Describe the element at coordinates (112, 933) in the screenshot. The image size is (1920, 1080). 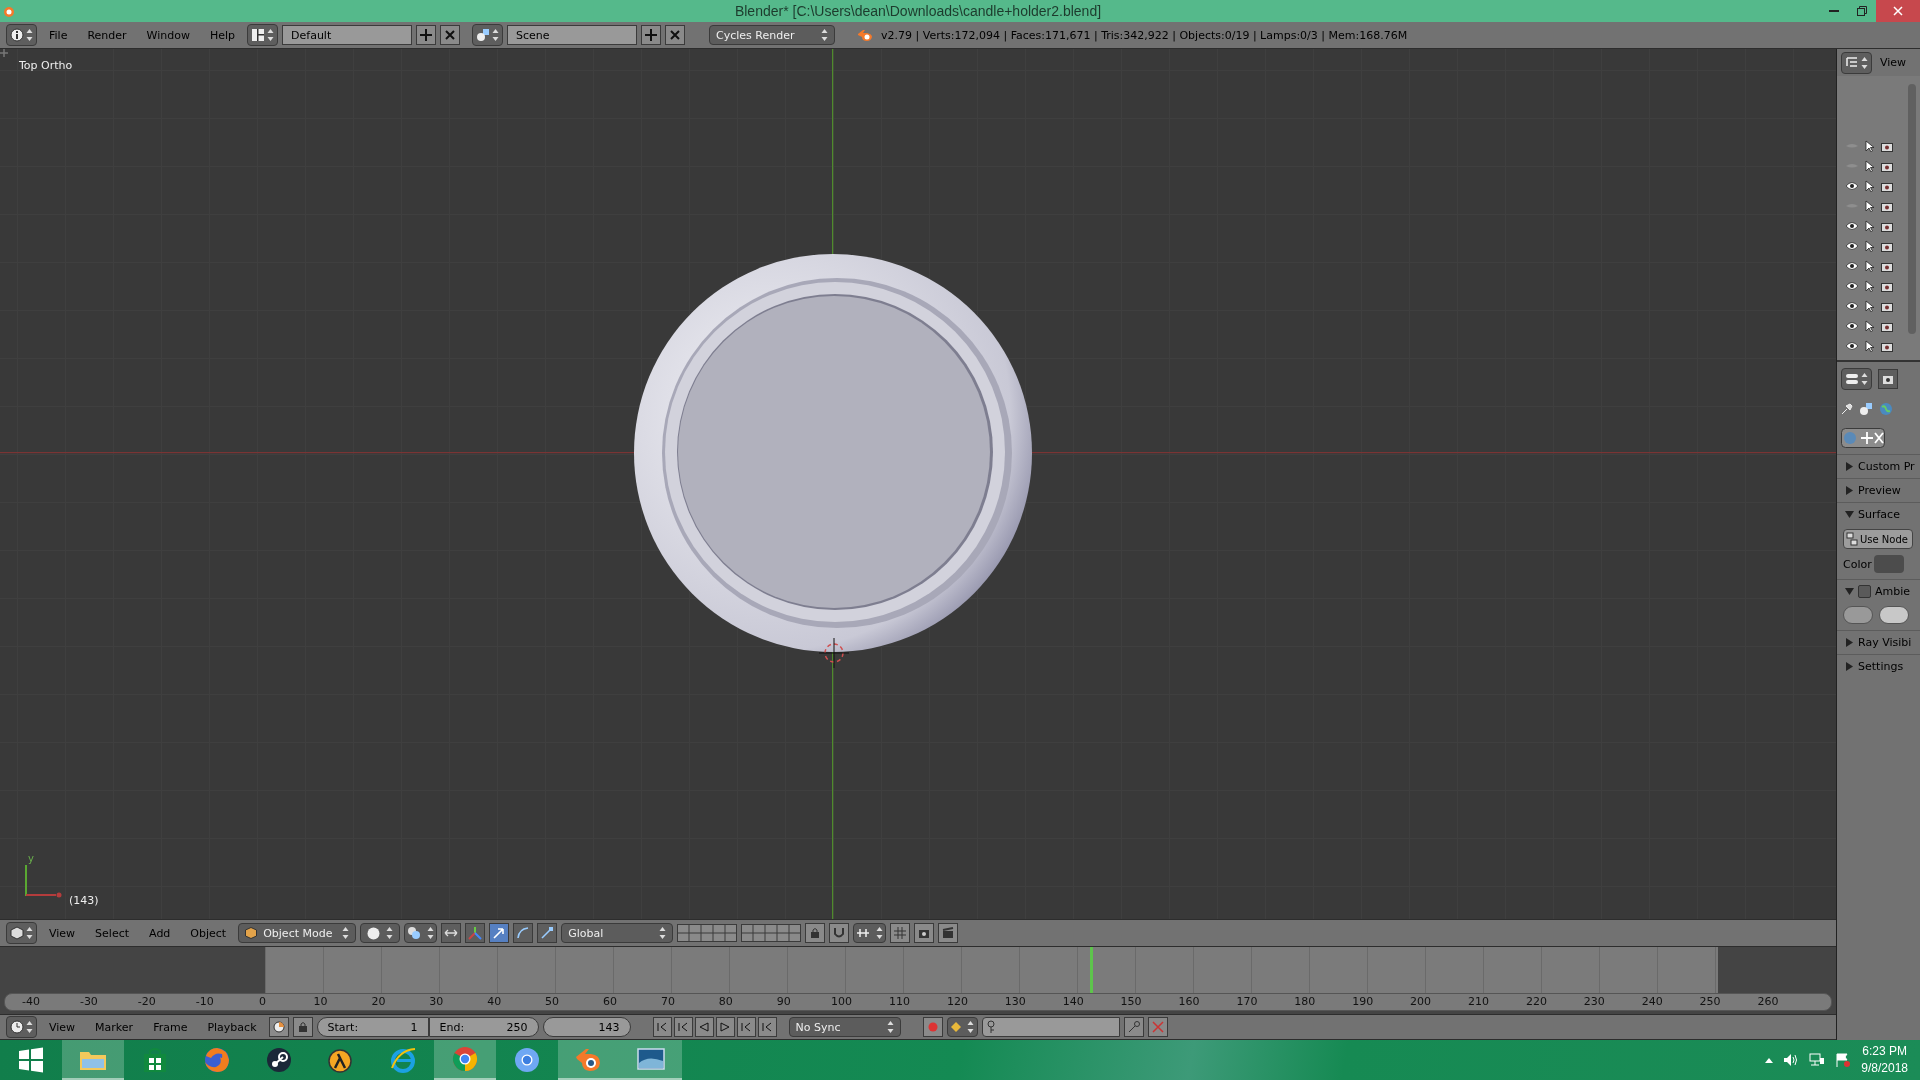
I see `menu-item: Select` at that location.